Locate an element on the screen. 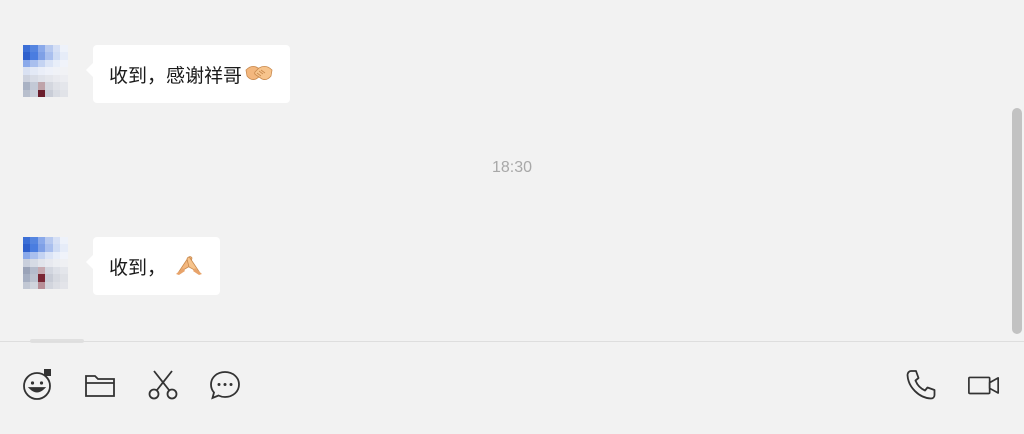  chat-bubble-icon is located at coordinates (225, 385).